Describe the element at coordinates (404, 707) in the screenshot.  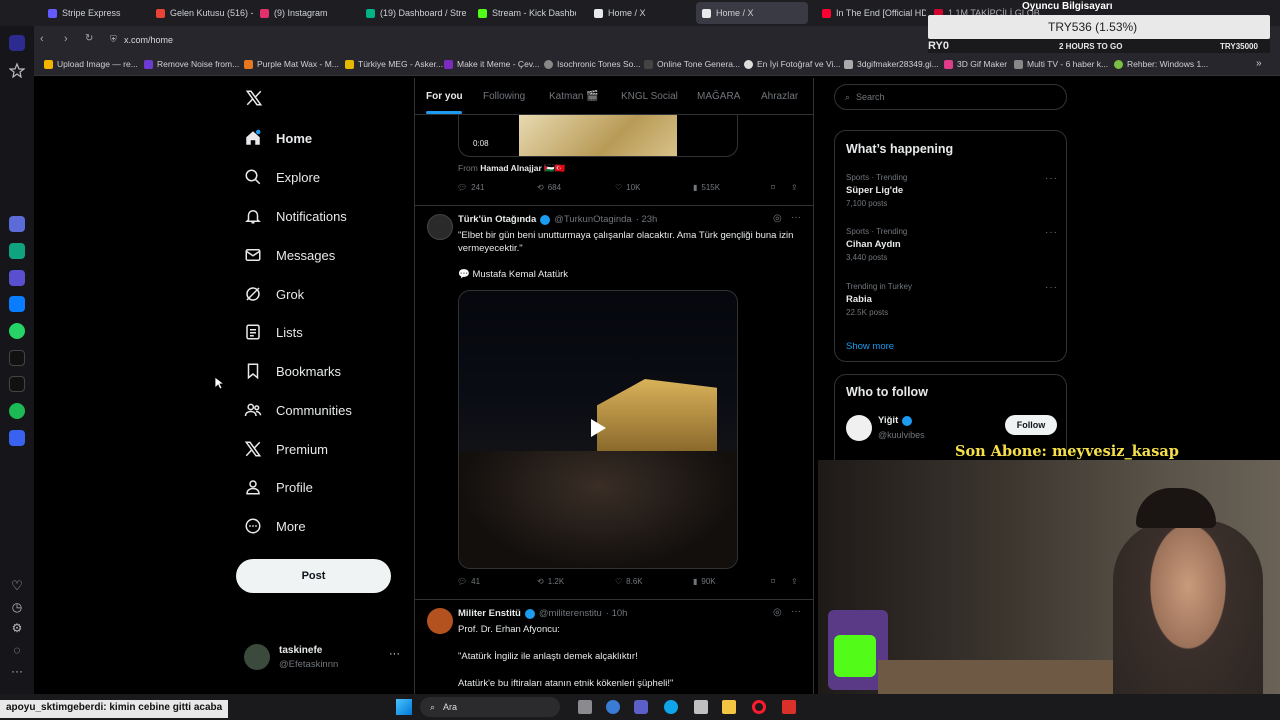
I see `windows-start-icon` at that location.